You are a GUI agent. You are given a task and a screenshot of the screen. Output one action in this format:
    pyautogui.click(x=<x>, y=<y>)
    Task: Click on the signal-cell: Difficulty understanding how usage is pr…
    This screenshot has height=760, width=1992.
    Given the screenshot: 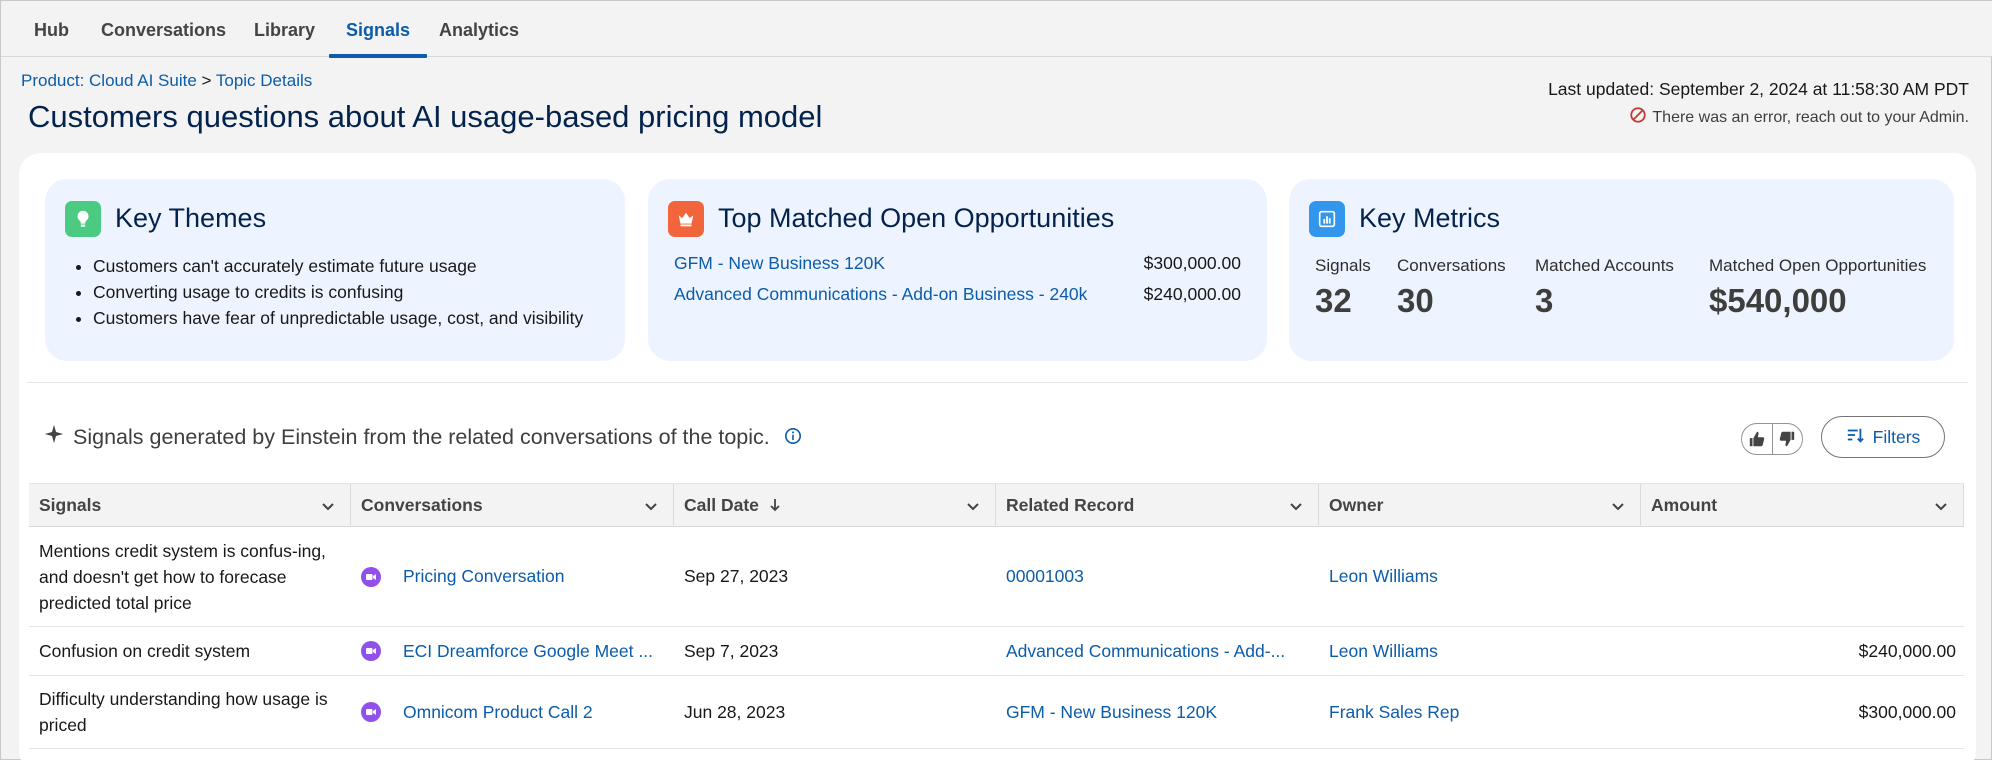 What is the action you would take?
    pyautogui.click(x=190, y=712)
    